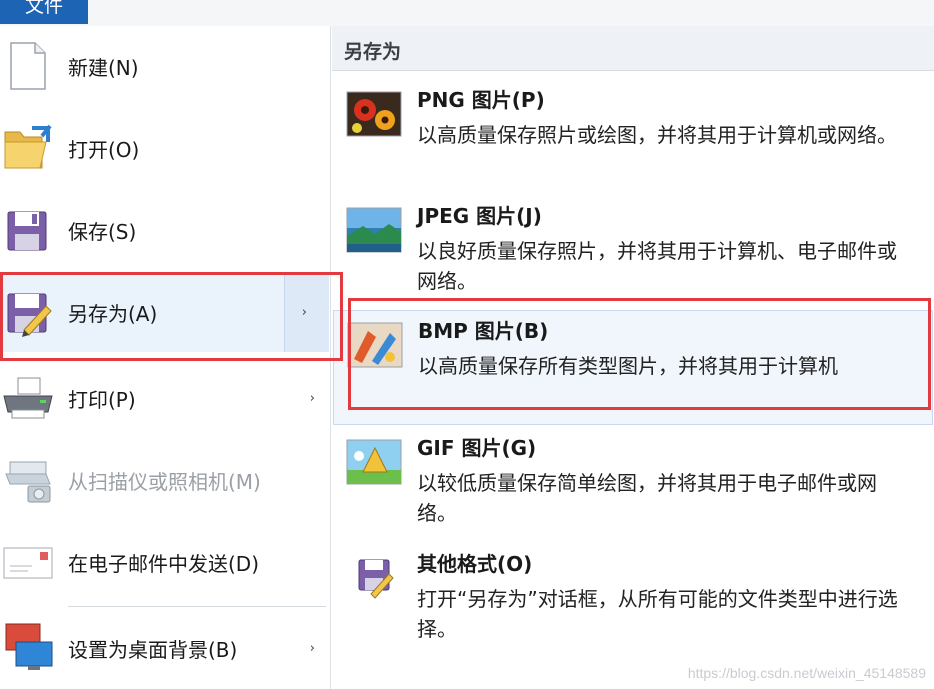 This screenshot has height=689, width=934. I want to click on save-as-png: PNG 图片(P) 以高质量保存照片或绘图，并将其用于计算机或网络。, so click(633, 136).